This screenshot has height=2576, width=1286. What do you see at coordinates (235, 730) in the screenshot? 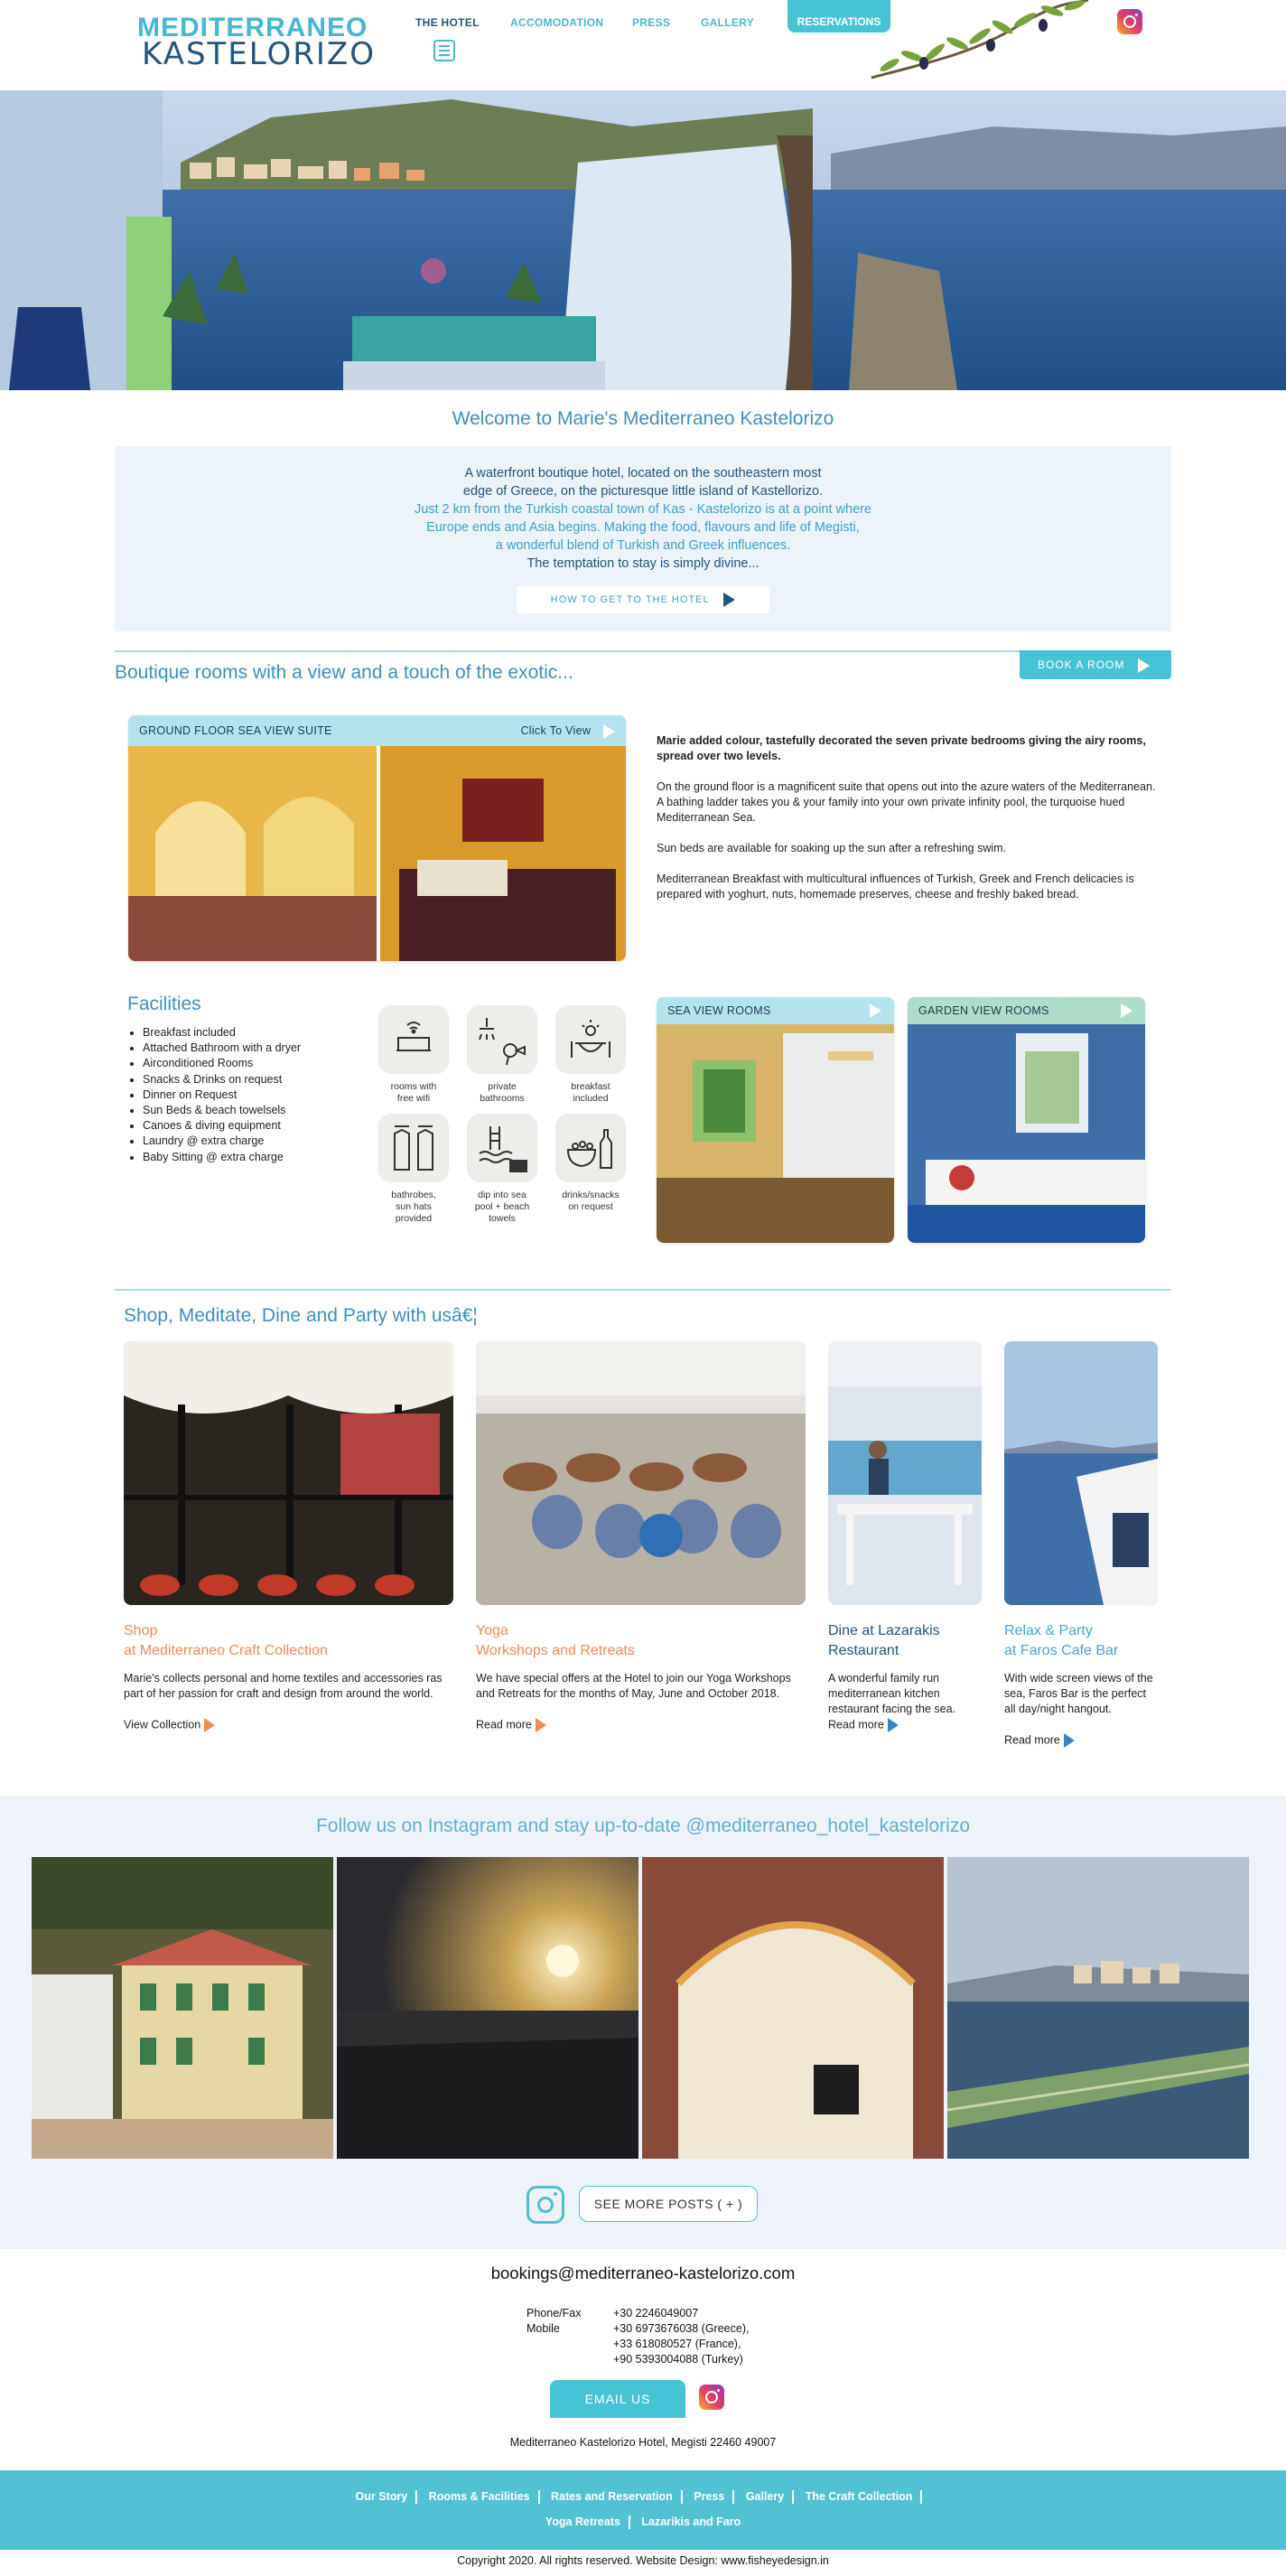
I see `suite-label: GROUND FLOOR SEA VIEW SUITE` at bounding box center [235, 730].